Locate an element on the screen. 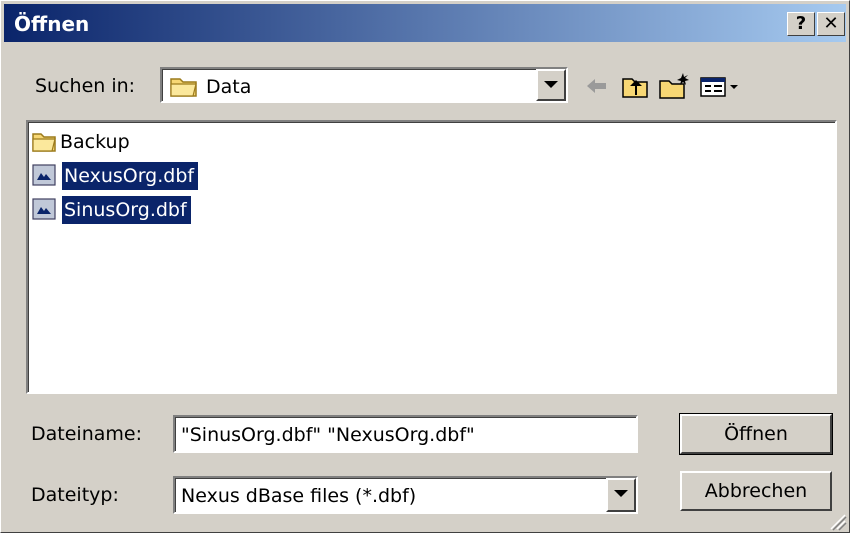 The image size is (850, 533). new-folder-icon is located at coordinates (674, 86).